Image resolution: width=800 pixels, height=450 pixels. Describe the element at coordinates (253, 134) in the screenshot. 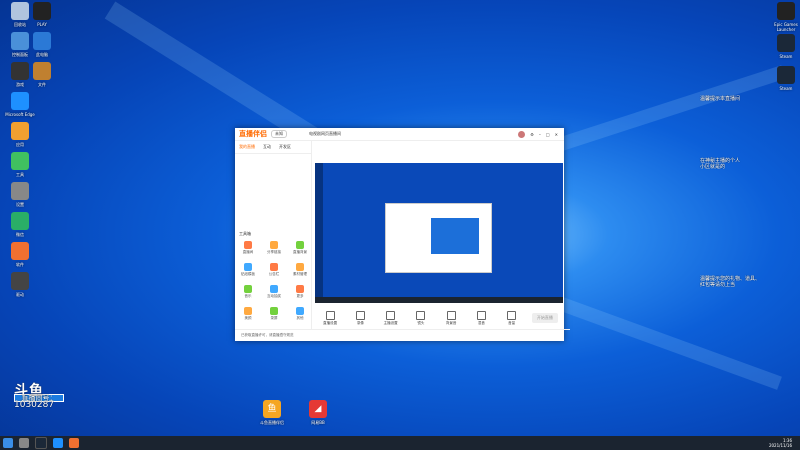

I see `app-title: 直播伴侣` at that location.